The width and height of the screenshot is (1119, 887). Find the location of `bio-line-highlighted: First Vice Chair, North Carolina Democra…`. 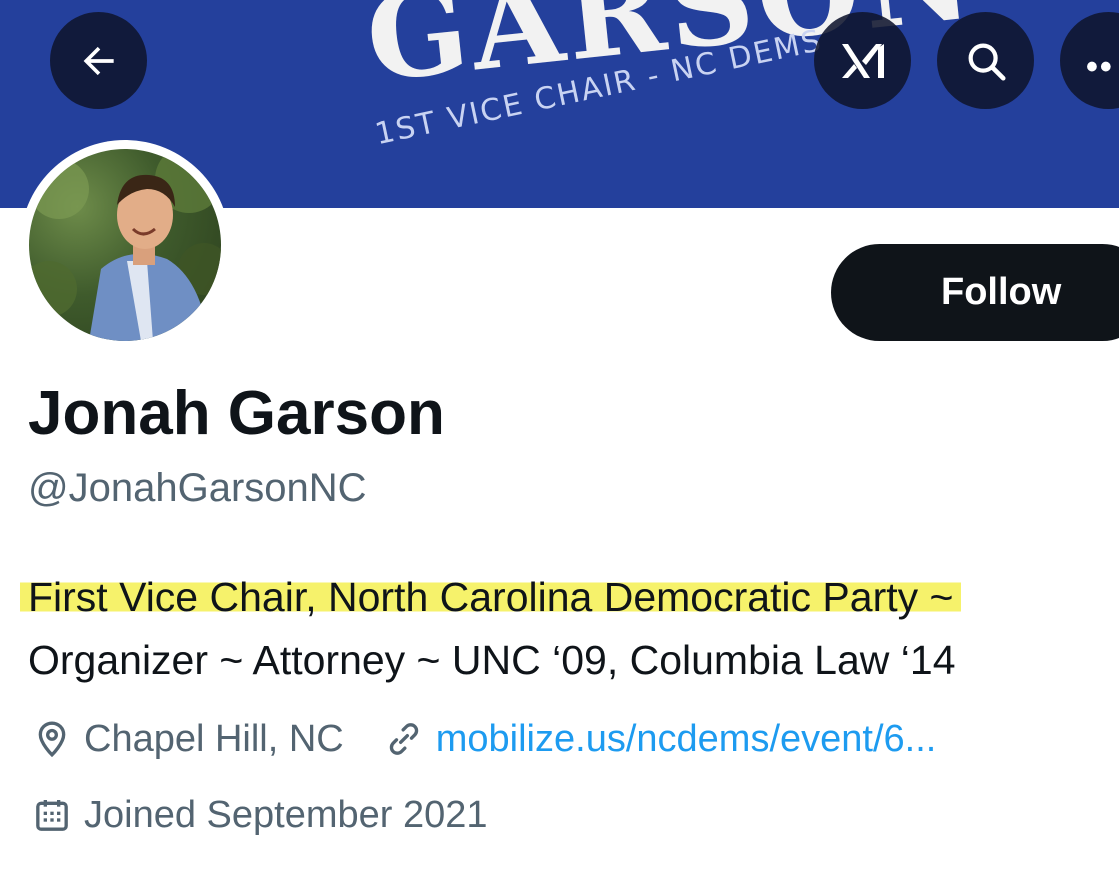

bio-line-highlighted: First Vice Chair, North Carolina Democra… is located at coordinates (491, 597).